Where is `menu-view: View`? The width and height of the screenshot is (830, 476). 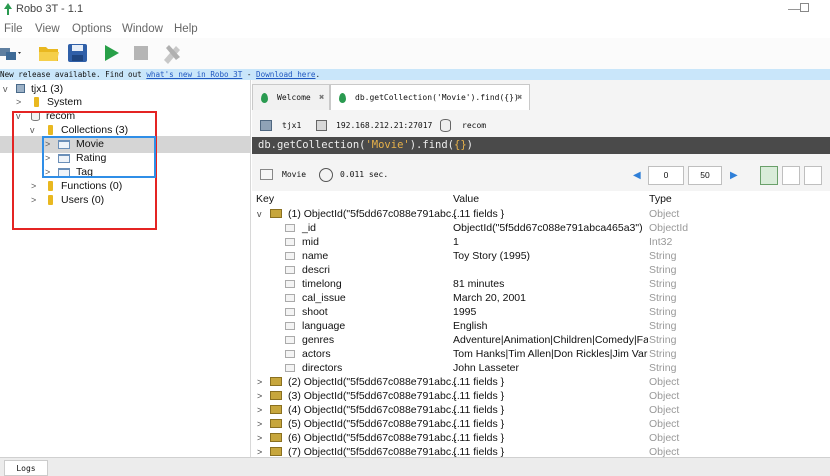
menu-view: View is located at coordinates (47, 29).